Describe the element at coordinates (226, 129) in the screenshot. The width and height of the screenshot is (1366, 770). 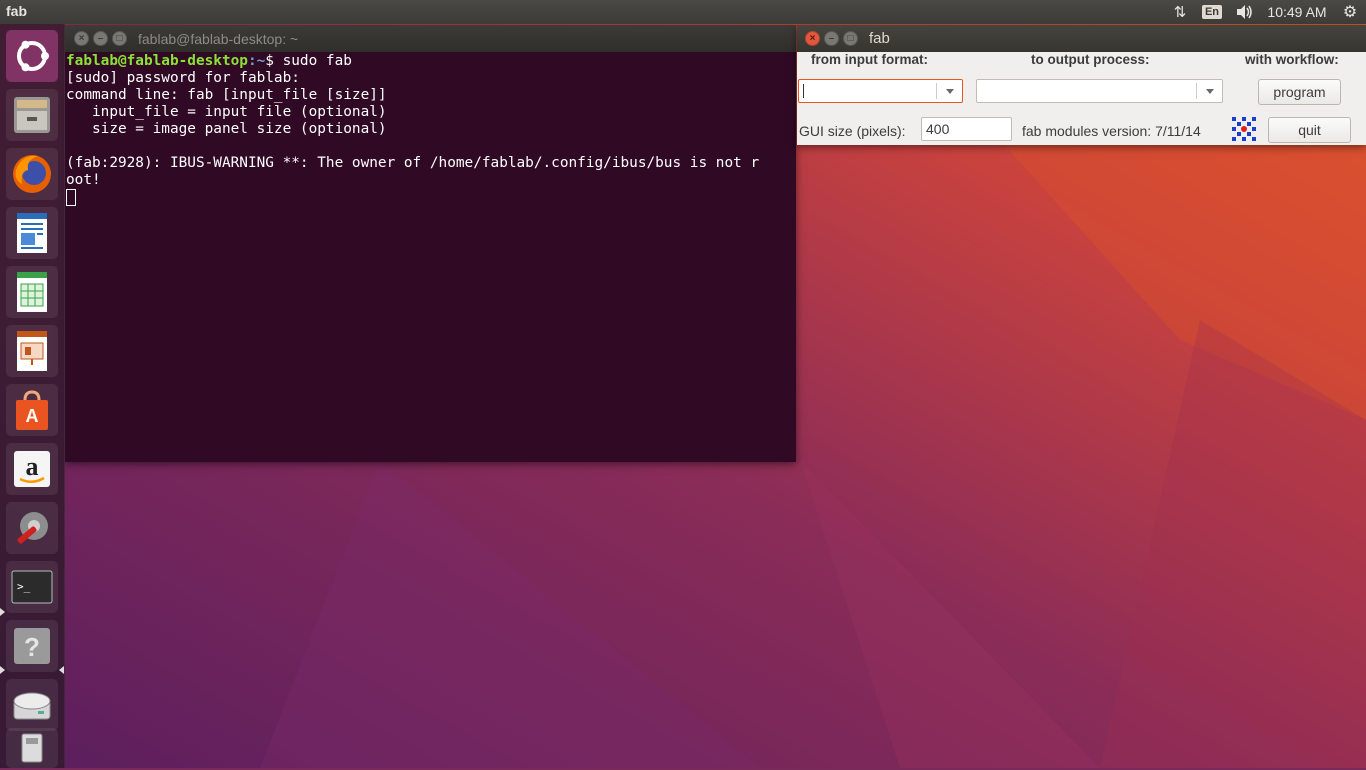
I see `terminal-line: size = image panel size (optional)` at that location.